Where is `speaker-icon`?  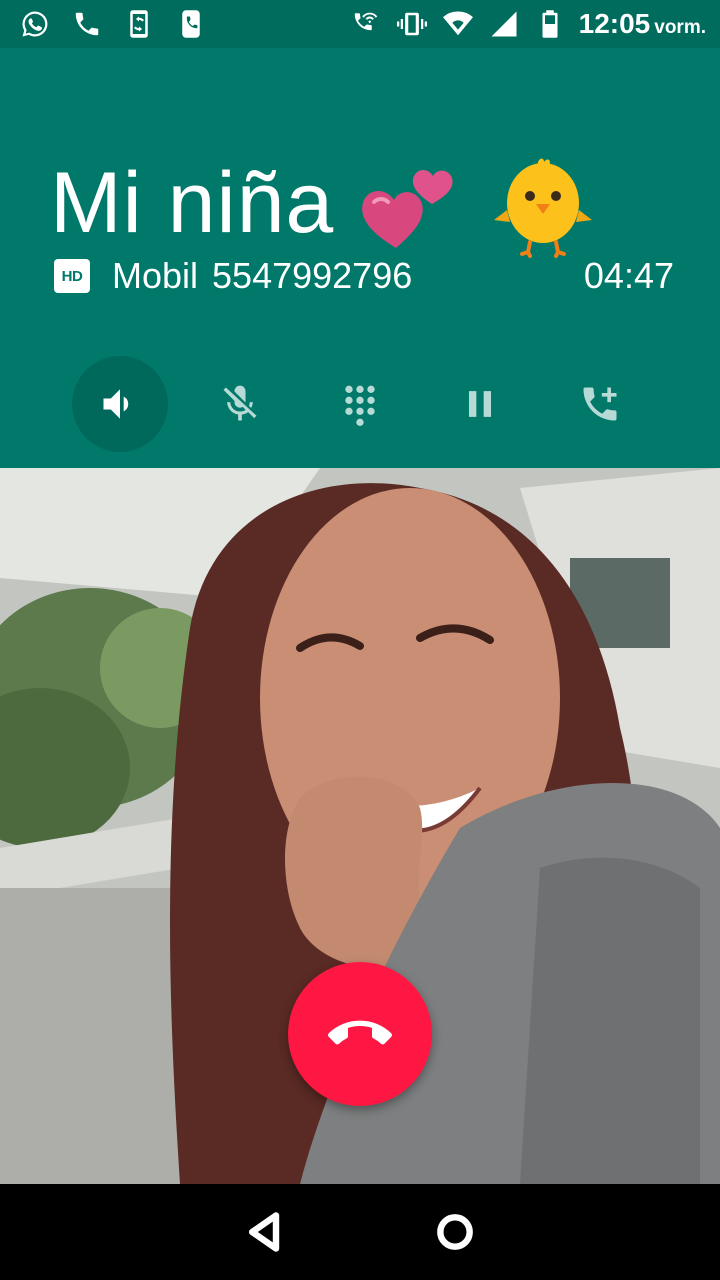
speaker-icon is located at coordinates (116, 404).